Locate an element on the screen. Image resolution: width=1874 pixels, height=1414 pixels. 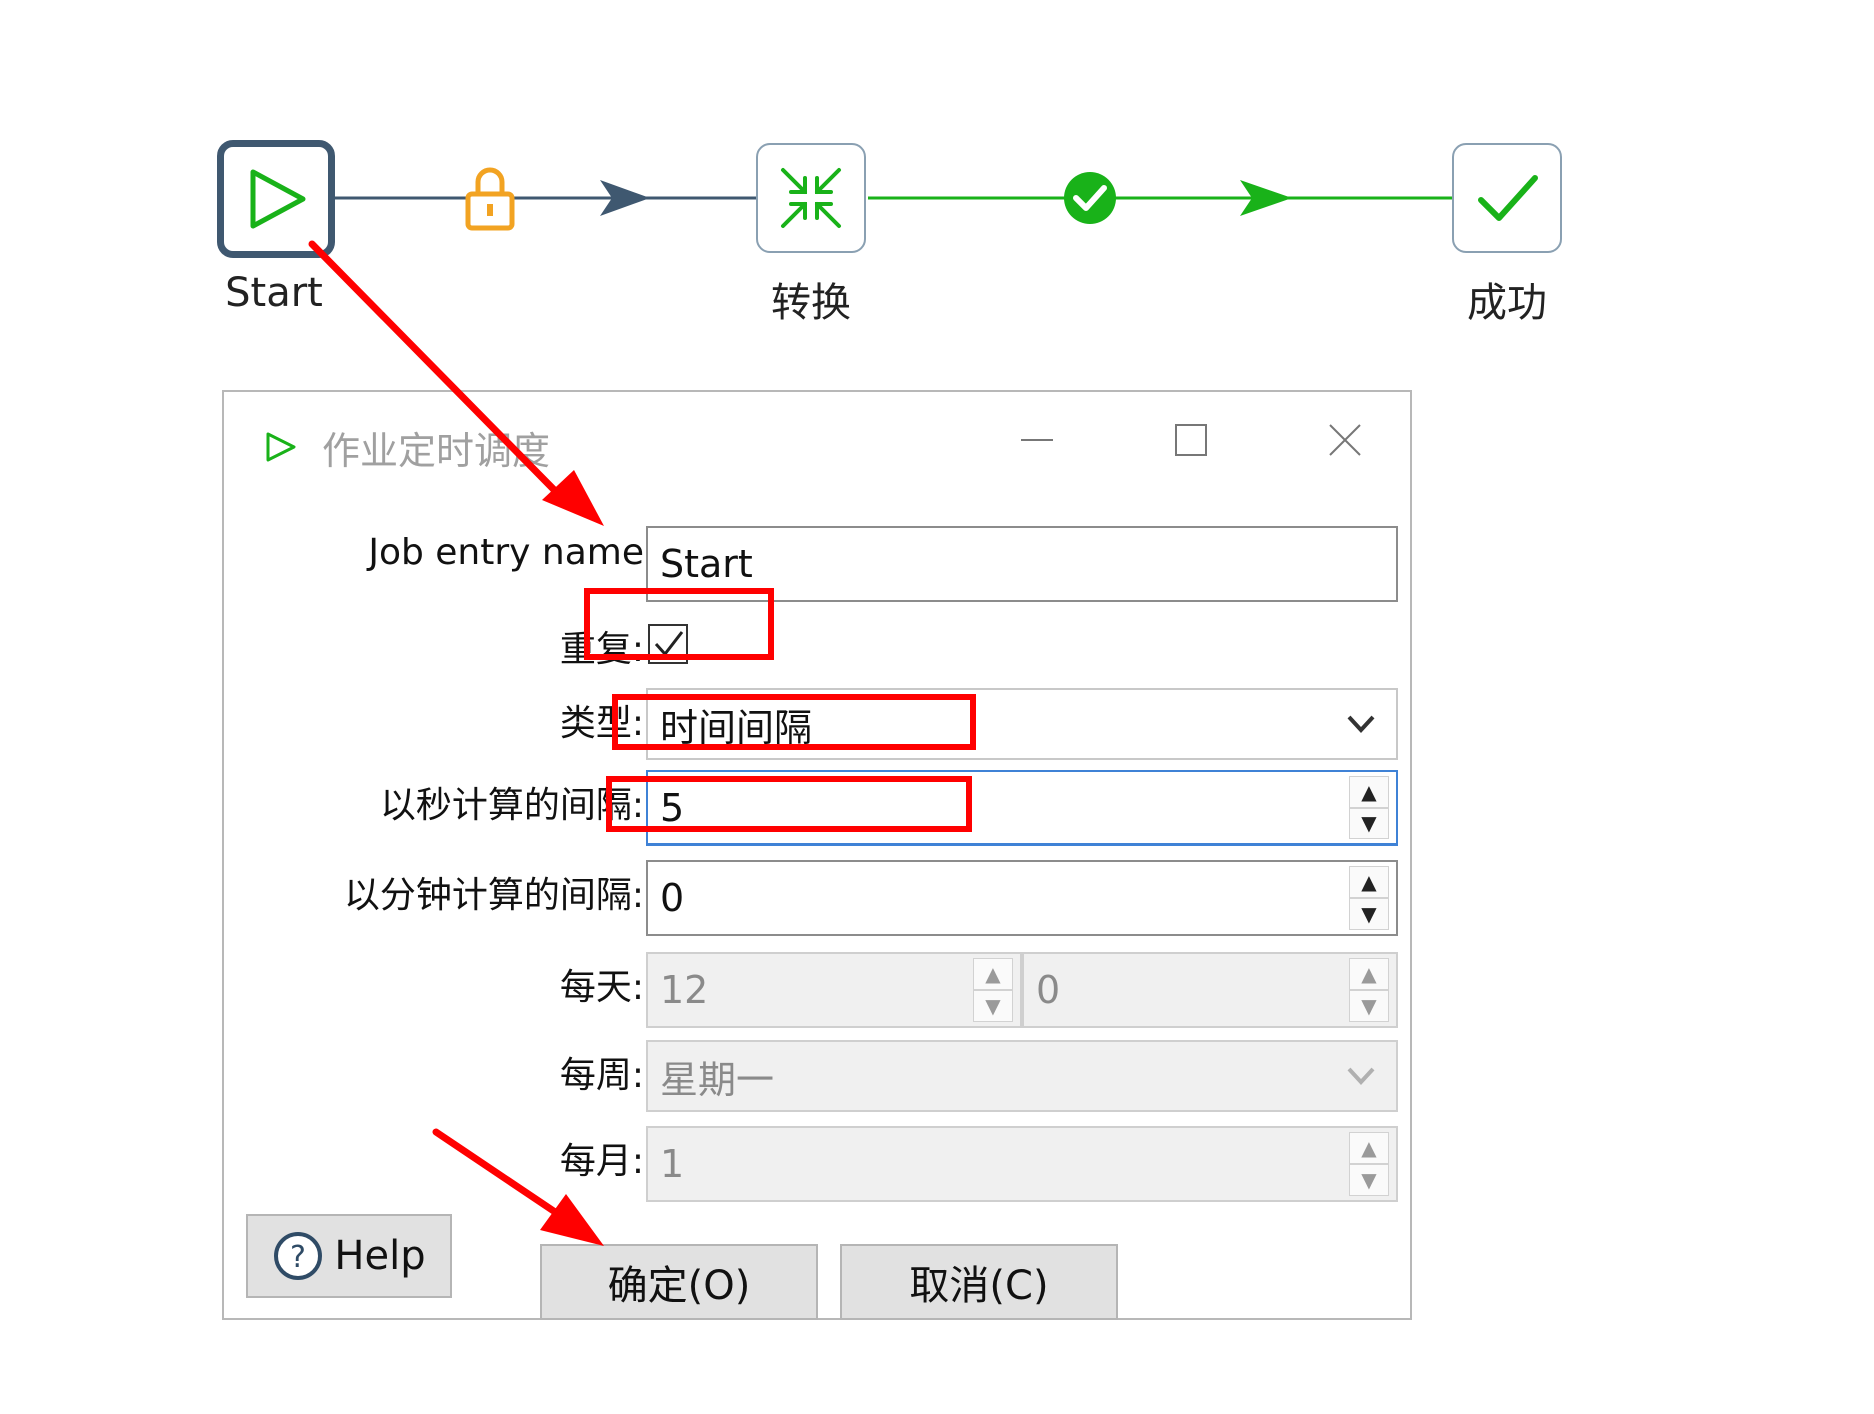
start-play-icon is located at coordinates (278, 199).